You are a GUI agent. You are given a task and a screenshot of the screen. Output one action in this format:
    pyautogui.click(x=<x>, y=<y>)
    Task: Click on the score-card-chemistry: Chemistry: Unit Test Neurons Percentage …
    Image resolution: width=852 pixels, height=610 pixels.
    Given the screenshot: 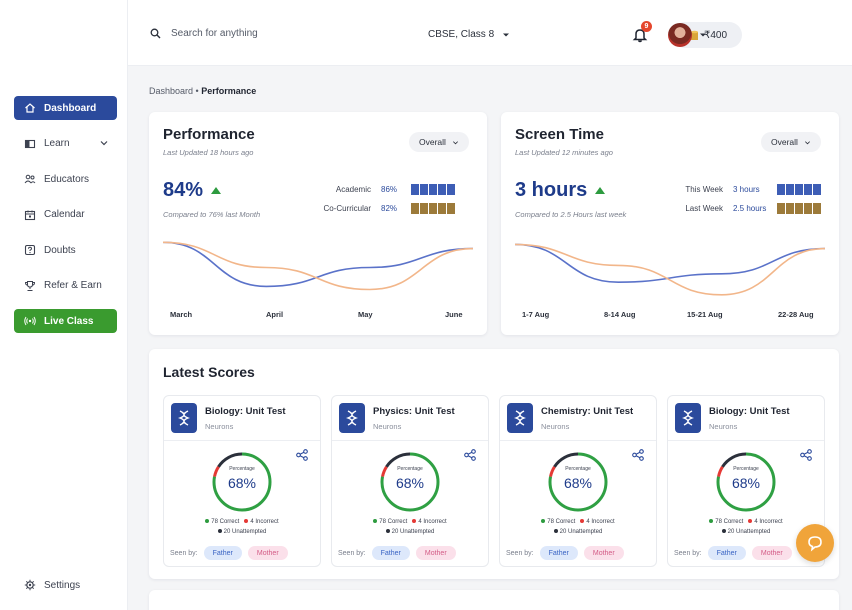 What is the action you would take?
    pyautogui.click(x=578, y=481)
    